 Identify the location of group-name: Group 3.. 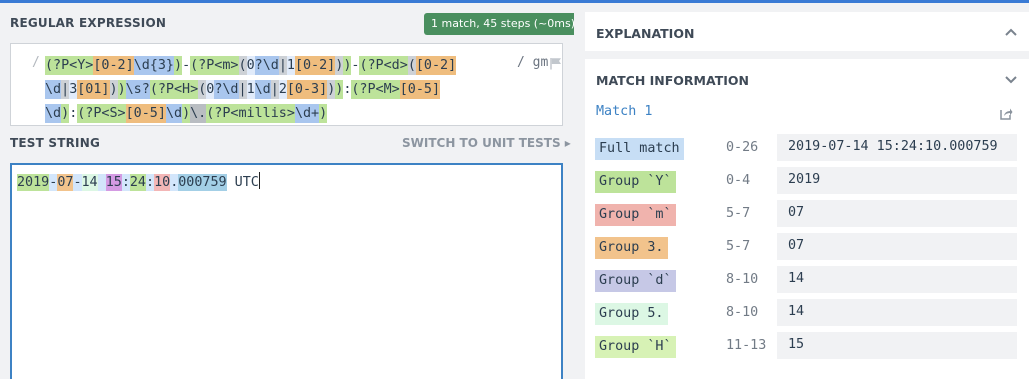
(631, 248).